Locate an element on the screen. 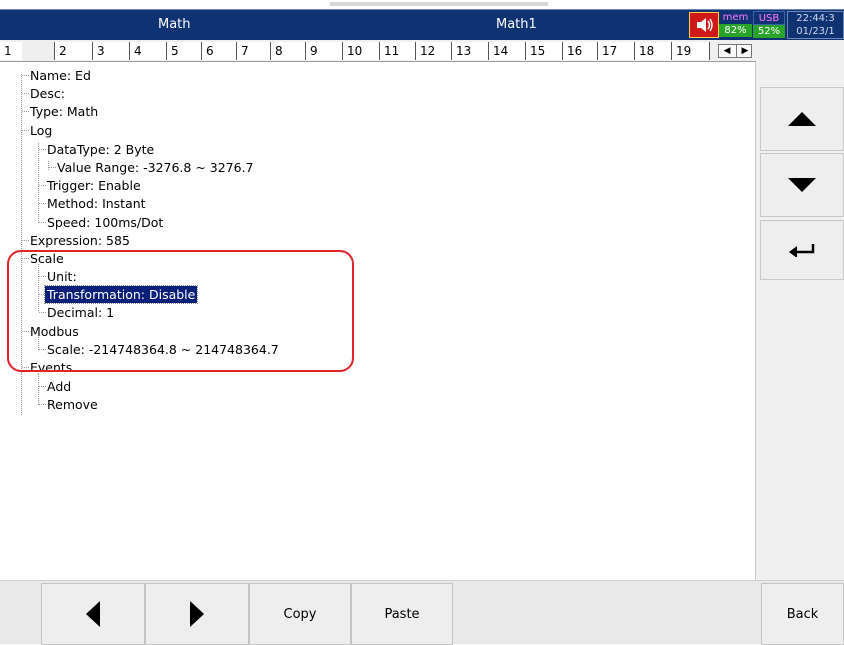 This screenshot has width=844, height=645. tree-item-value-range: Value Range: -3276.8 ~ 3276.7 is located at coordinates (155, 167).